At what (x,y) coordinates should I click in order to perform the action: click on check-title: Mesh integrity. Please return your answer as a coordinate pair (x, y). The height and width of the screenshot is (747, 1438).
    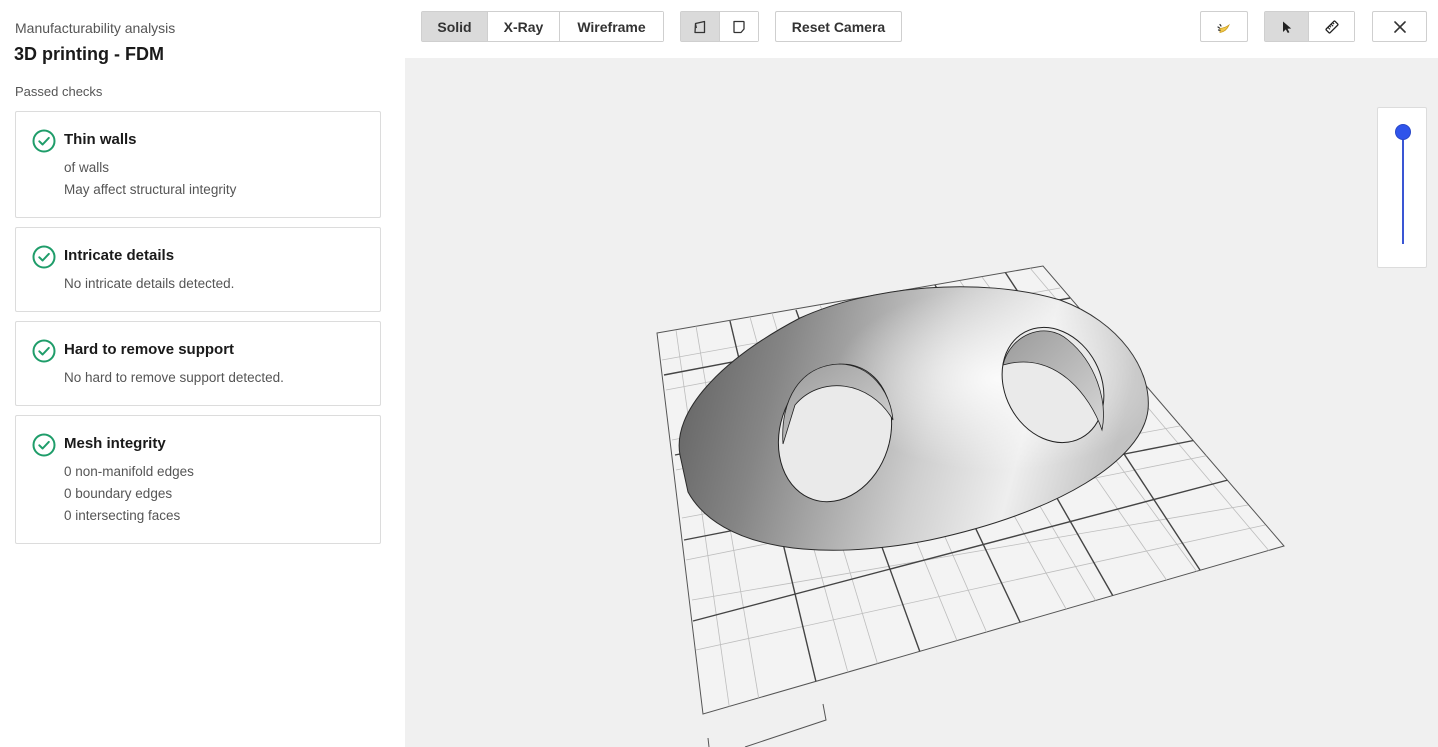
    Looking at the image, I should click on (115, 443).